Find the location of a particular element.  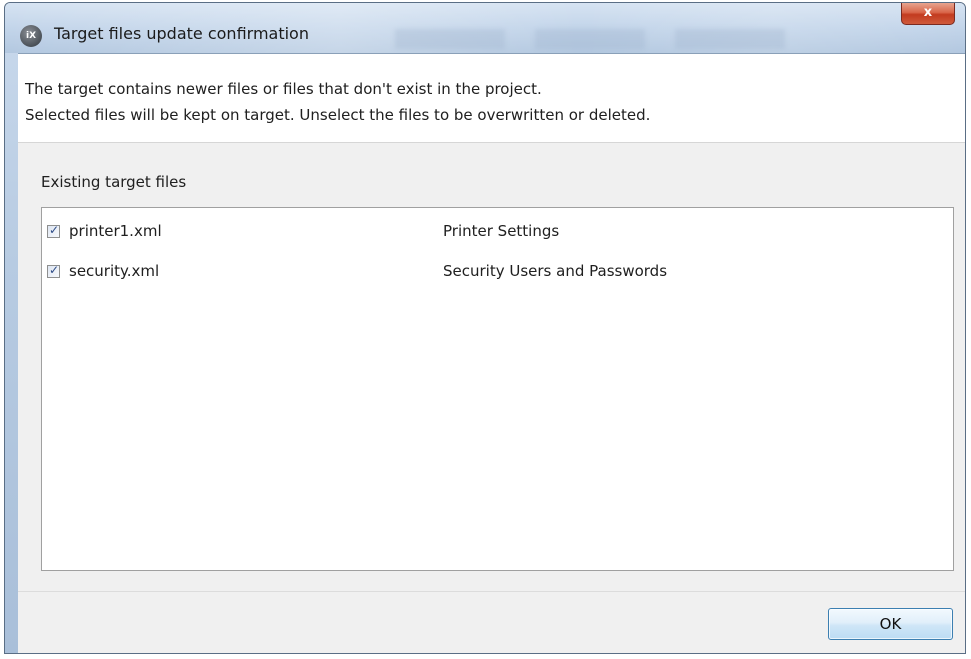

list-item: ✓ printer1.xml Printer Settings is located at coordinates (497, 233).